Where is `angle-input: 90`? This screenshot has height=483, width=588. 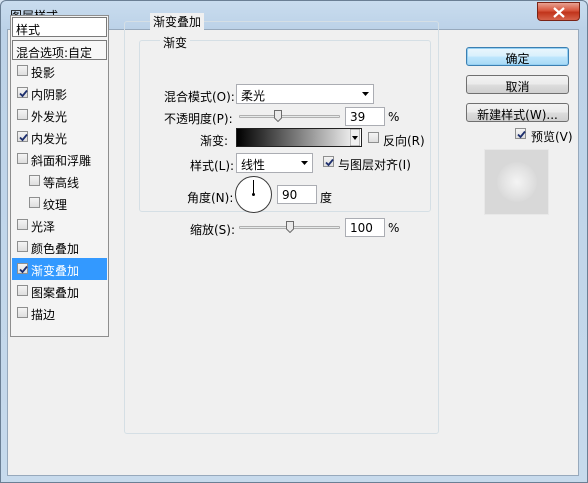
angle-input: 90 is located at coordinates (297, 194).